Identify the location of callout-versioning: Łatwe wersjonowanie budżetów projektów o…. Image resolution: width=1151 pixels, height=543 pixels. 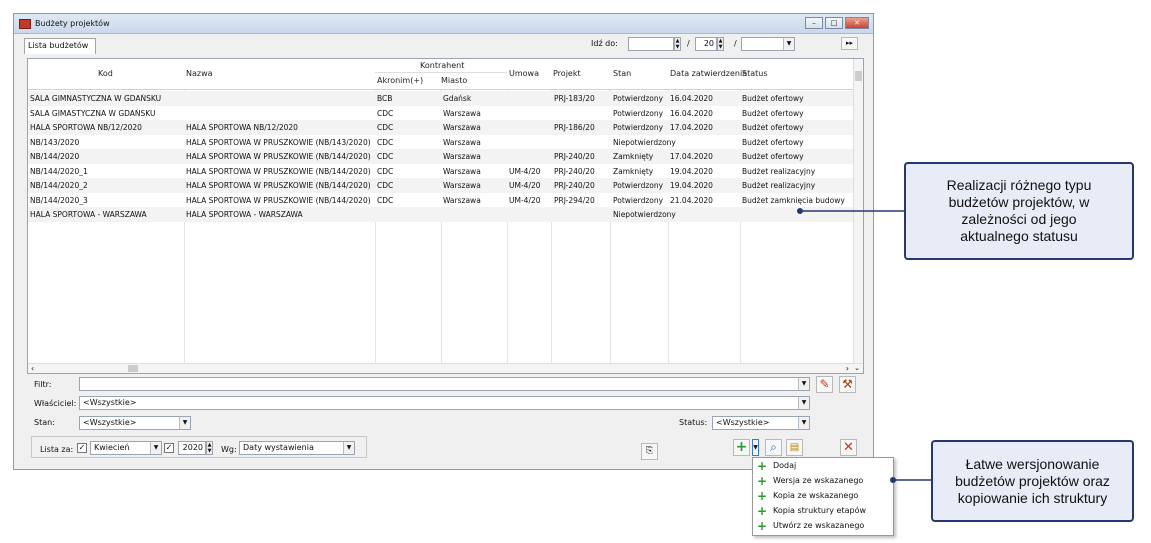
(1032, 481).